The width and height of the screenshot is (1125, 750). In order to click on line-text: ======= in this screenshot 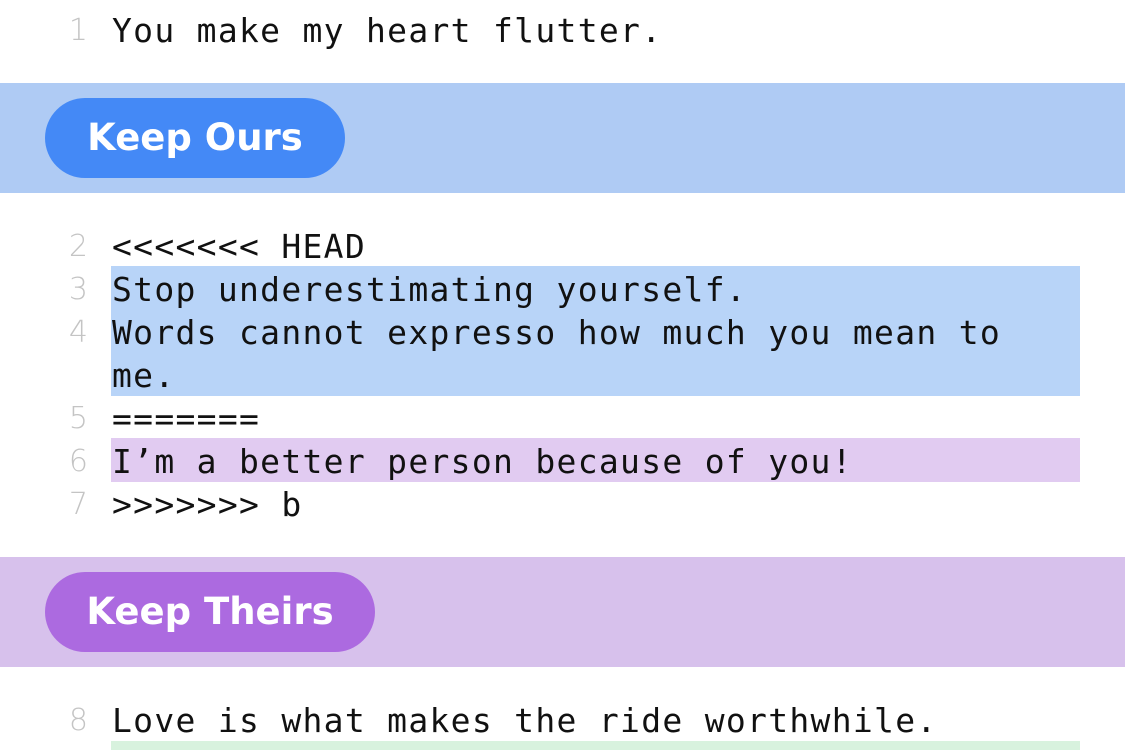, I will do `click(186, 418)`.